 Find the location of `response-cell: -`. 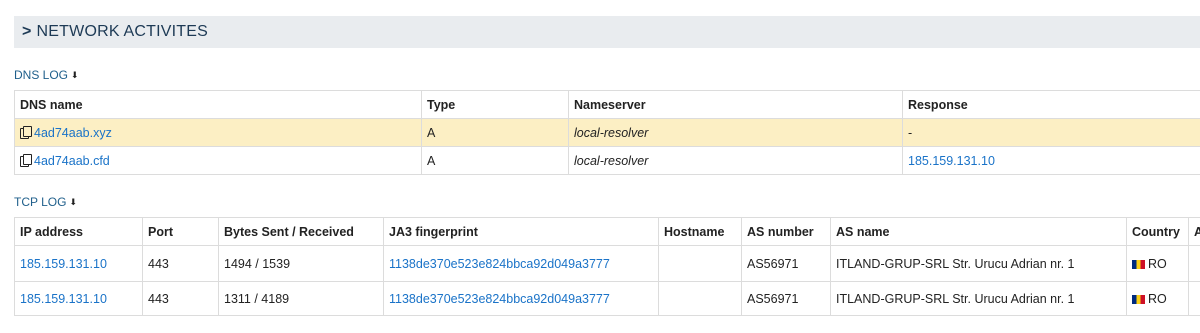

response-cell: - is located at coordinates (1051, 132).